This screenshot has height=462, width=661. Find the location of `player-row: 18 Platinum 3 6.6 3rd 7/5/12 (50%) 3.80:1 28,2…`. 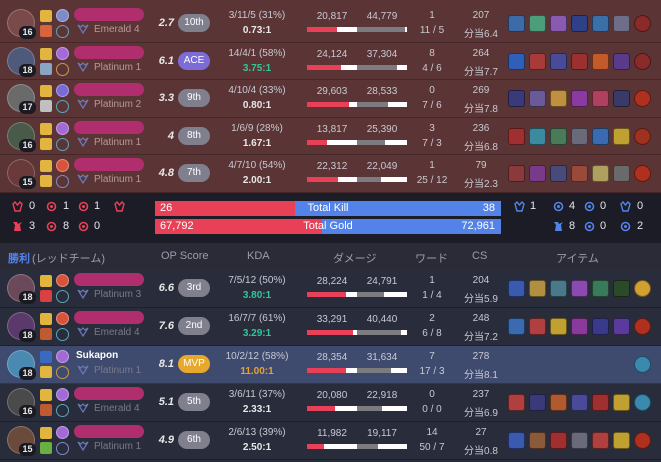

player-row: 18 Platinum 3 6.6 3rd 7/5/12 (50%) 3.80:1 28,2… is located at coordinates (330, 289).